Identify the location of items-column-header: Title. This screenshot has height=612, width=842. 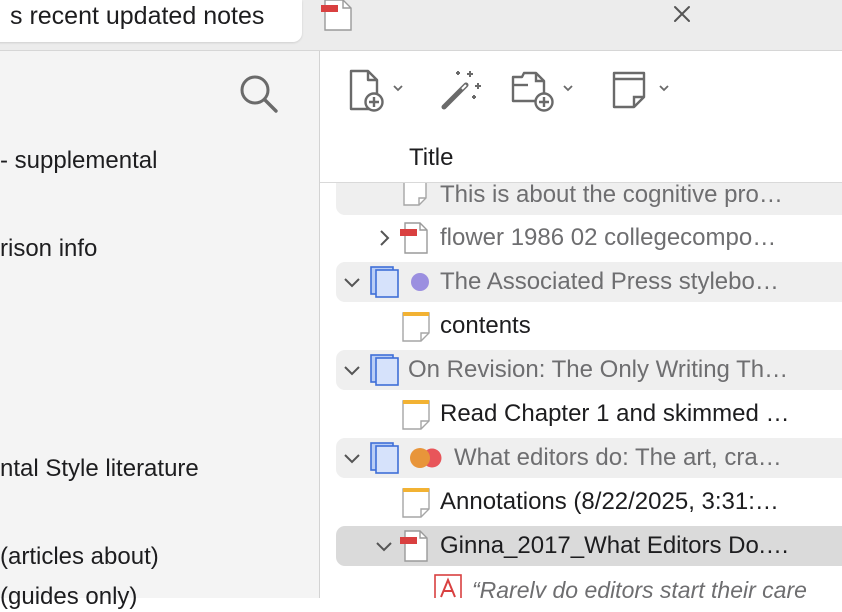
(581, 158).